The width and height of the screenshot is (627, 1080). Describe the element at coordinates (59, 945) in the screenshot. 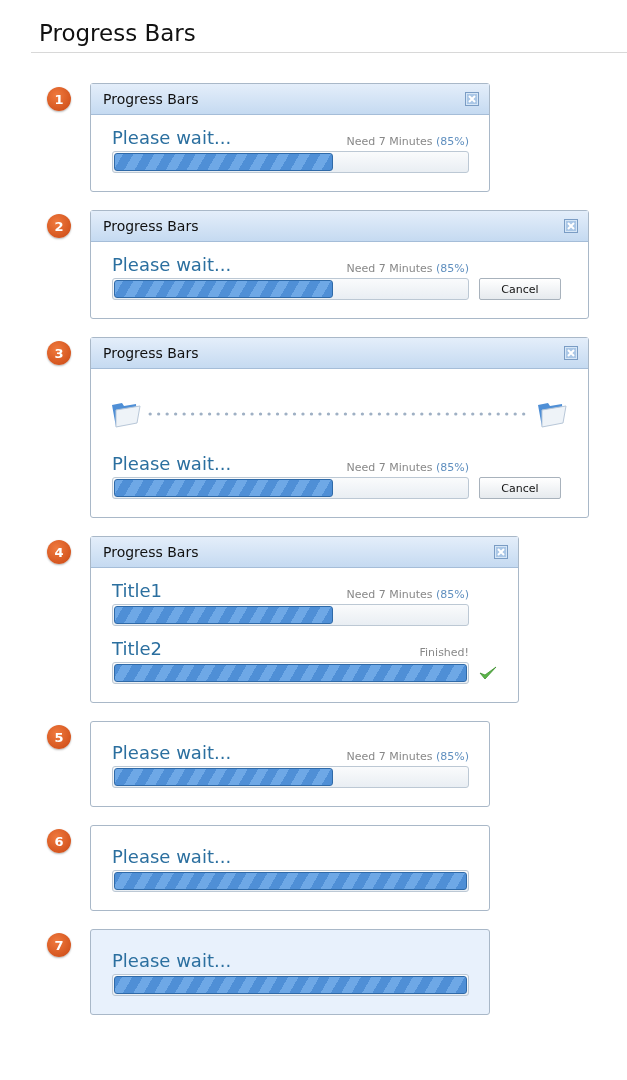

I see `number-badge: 7` at that location.